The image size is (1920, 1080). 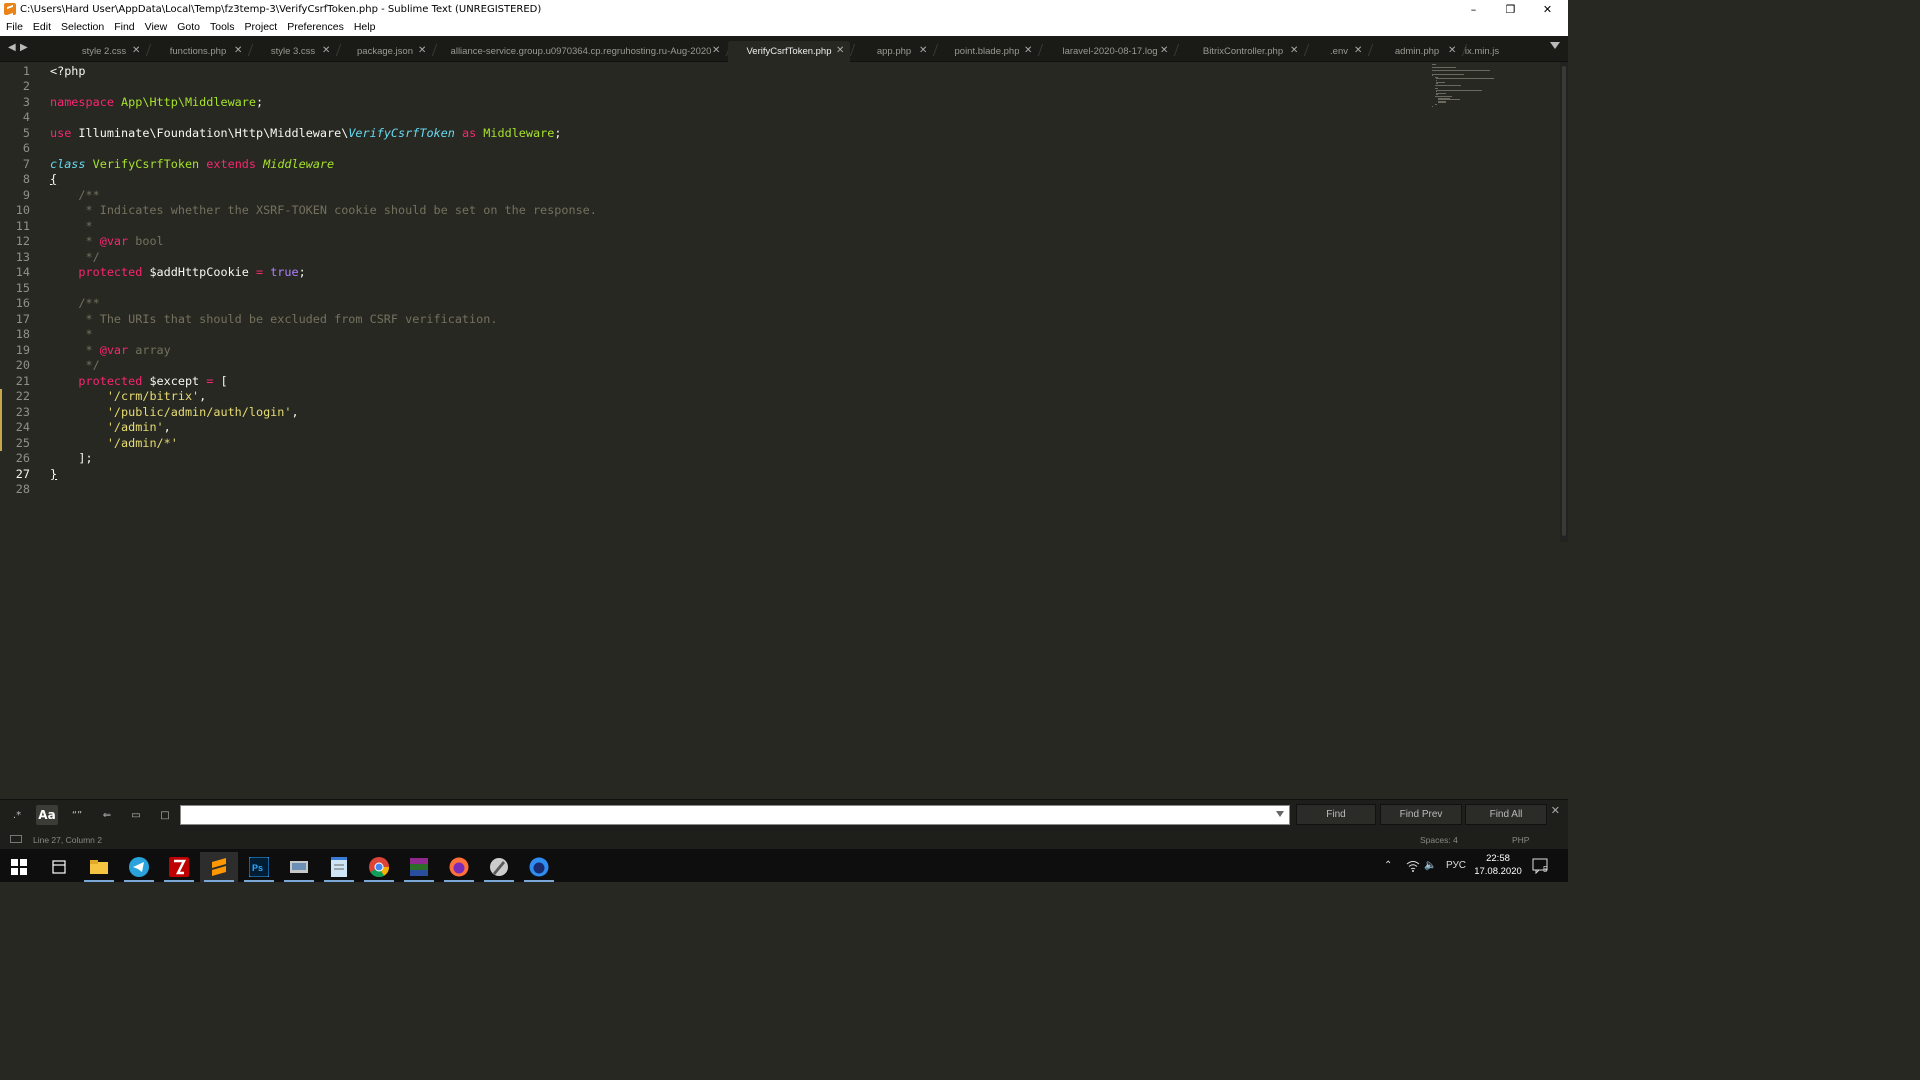 What do you see at coordinates (1472, 88) in the screenshot?
I see `minimap` at bounding box center [1472, 88].